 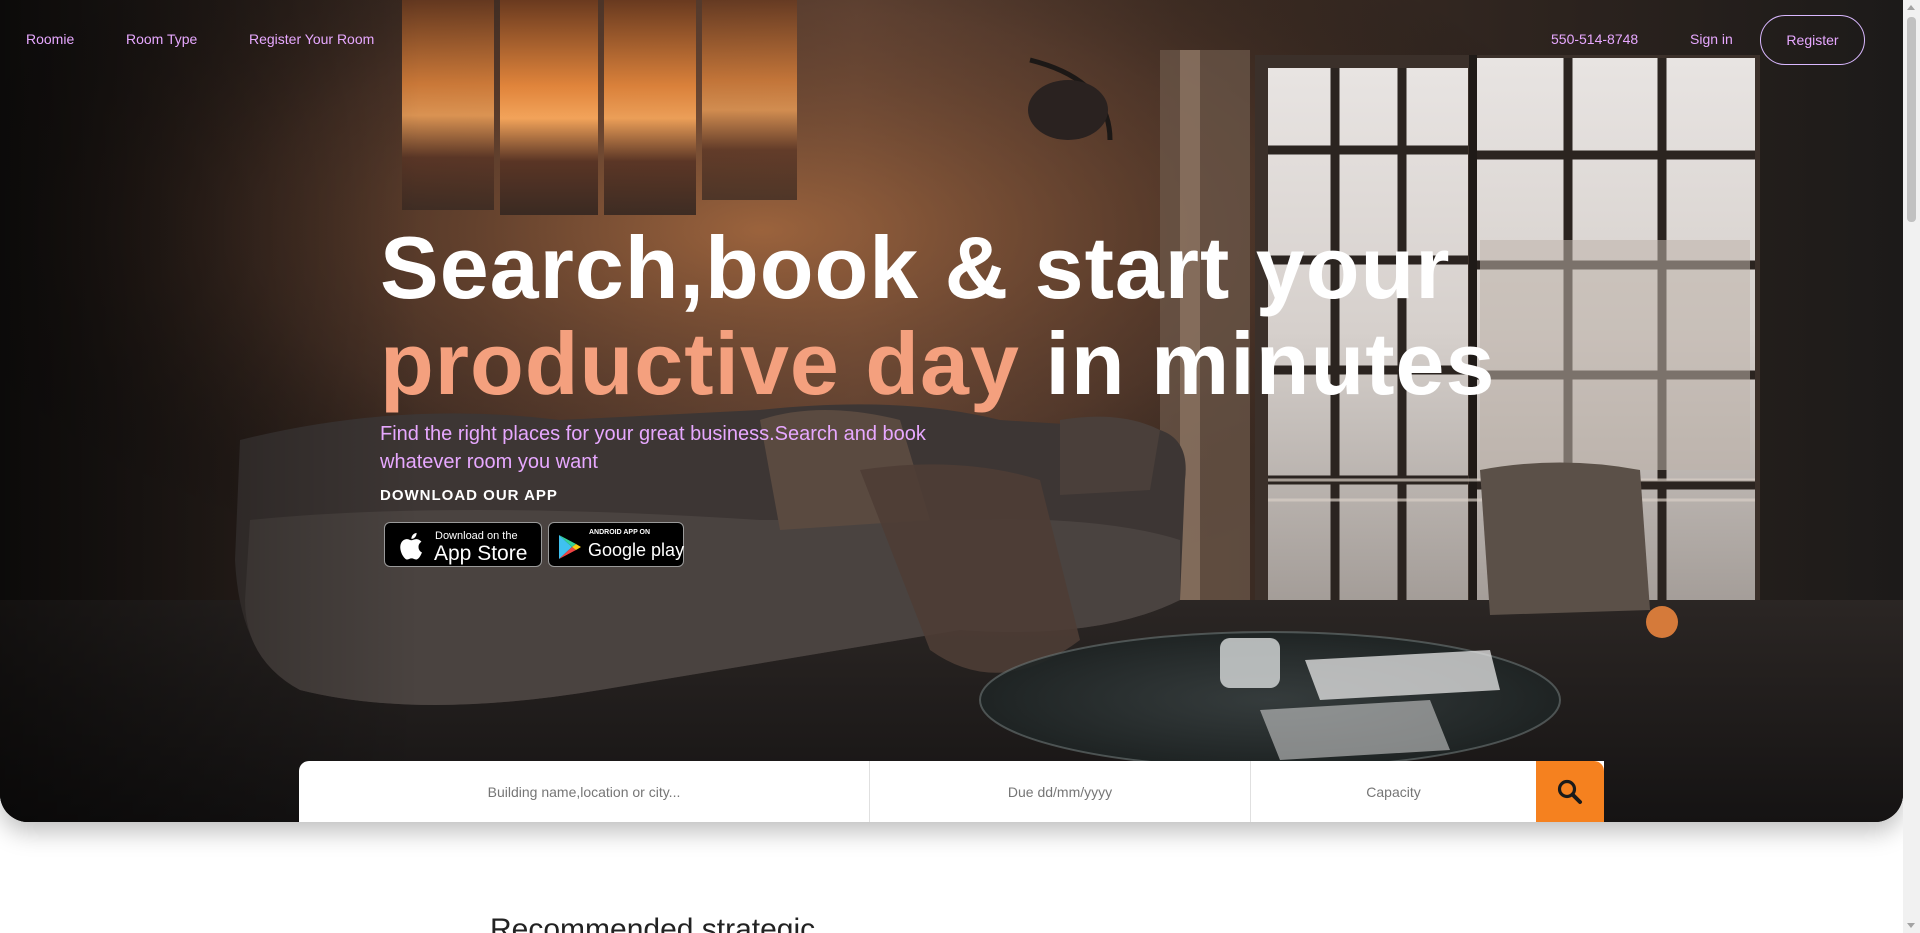 I want to click on nav-phone-link: 550-514-8748, so click(x=1594, y=39).